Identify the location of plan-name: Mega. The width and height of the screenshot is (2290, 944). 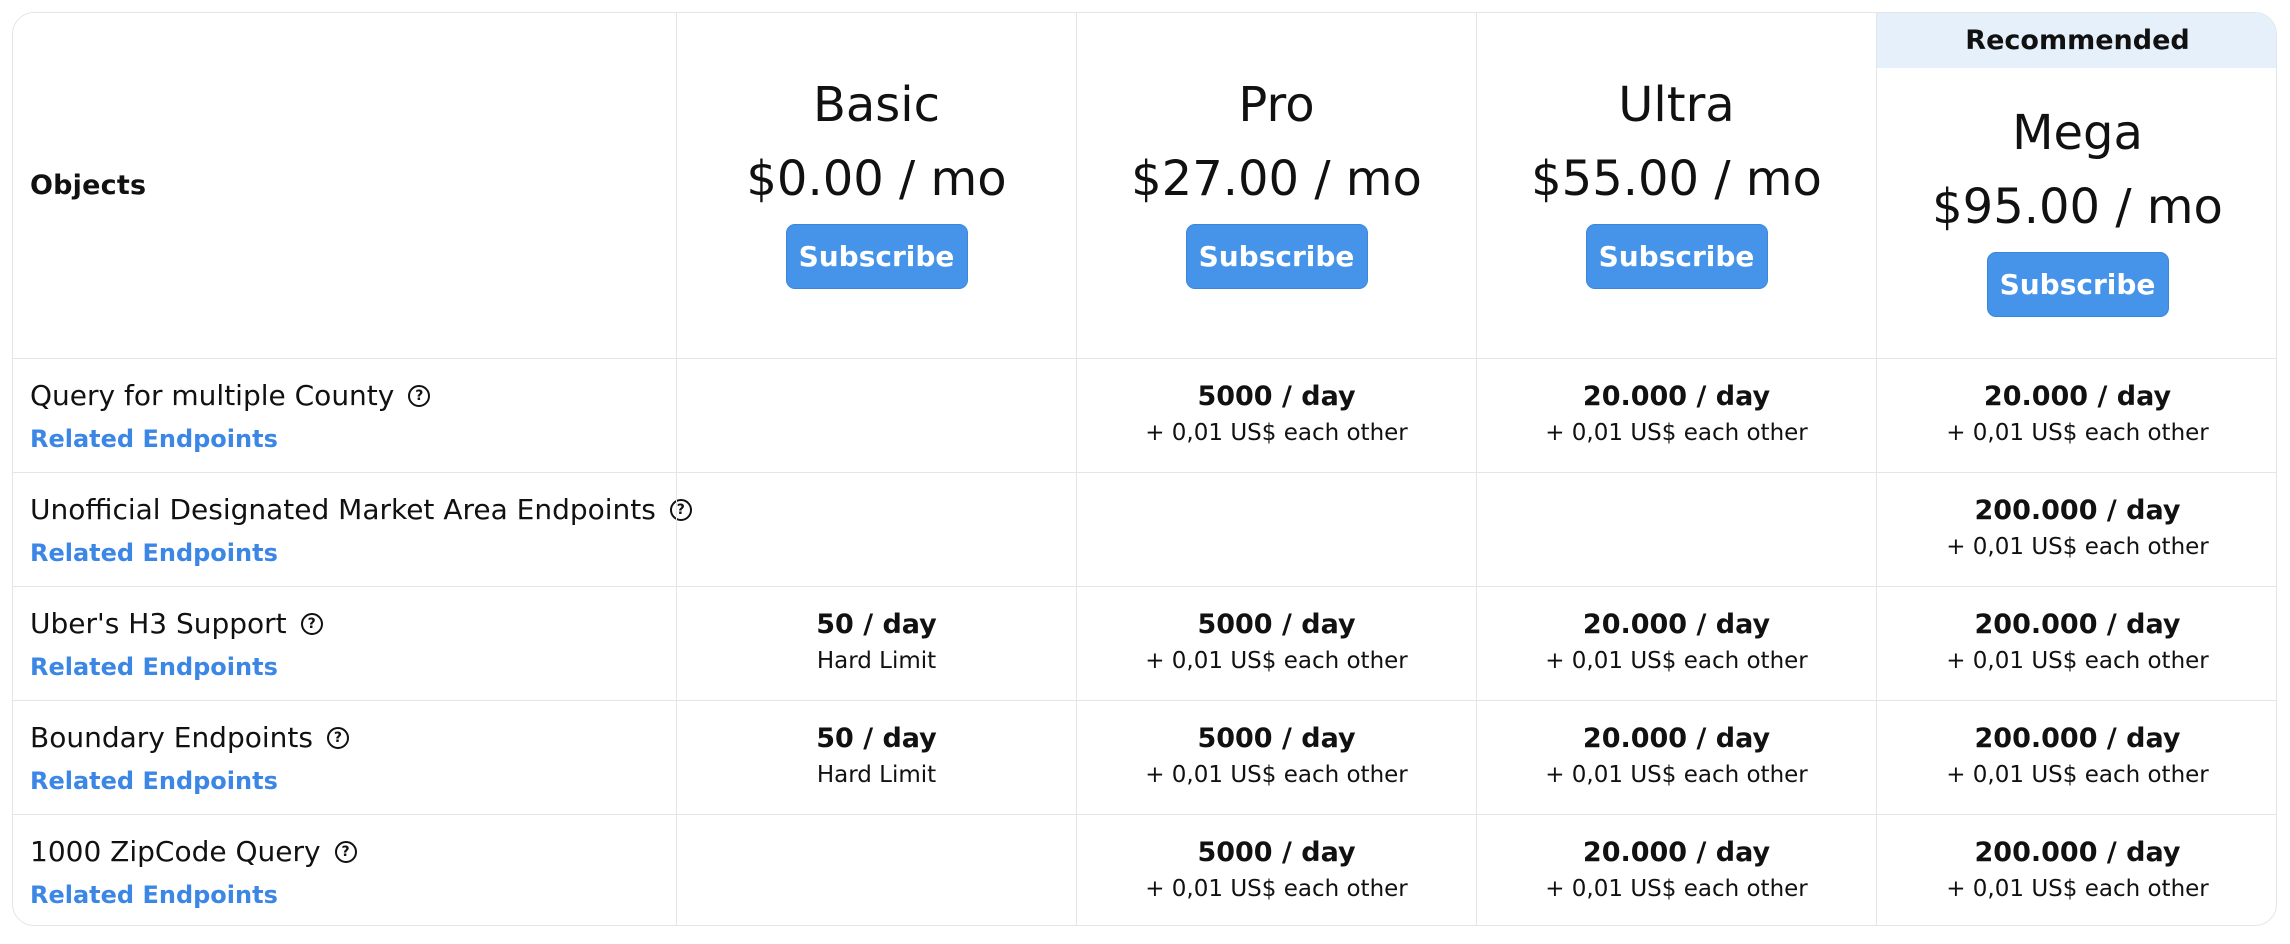
(2077, 133).